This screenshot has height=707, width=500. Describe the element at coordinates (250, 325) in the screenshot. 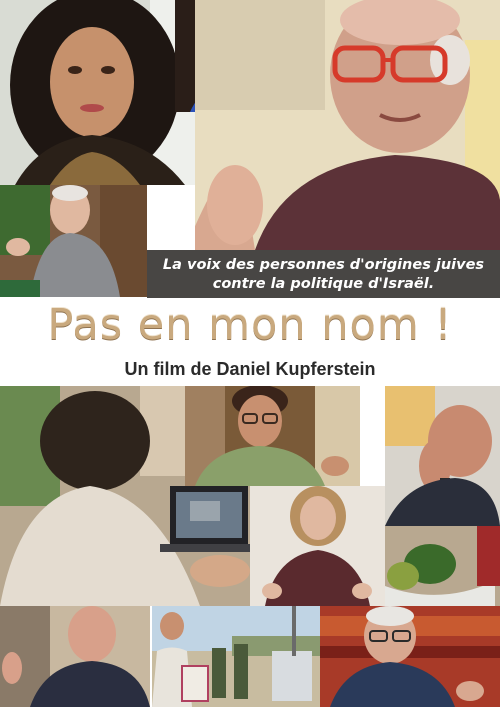

I see `film-title: Pas en mon nom !` at that location.